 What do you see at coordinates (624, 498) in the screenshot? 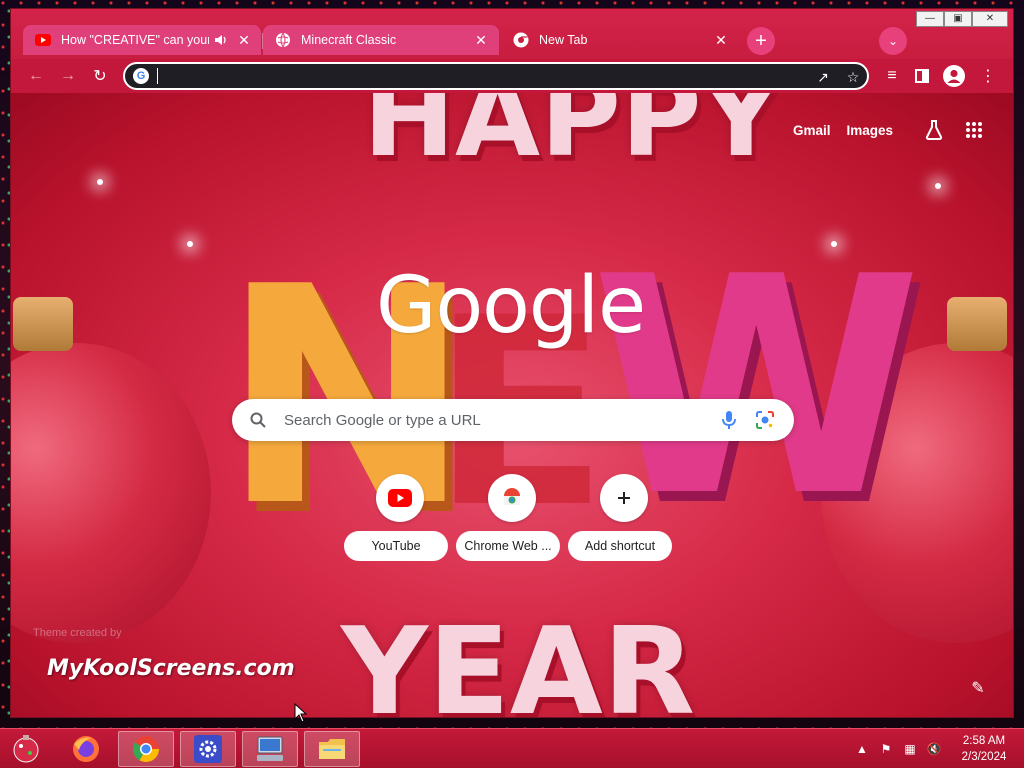
I see `plus-icon` at bounding box center [624, 498].